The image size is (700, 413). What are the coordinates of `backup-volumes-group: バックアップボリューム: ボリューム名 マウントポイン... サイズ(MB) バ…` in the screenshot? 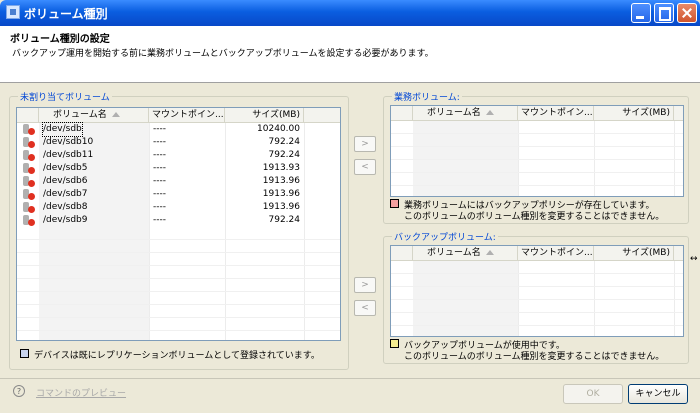 It's located at (536, 297).